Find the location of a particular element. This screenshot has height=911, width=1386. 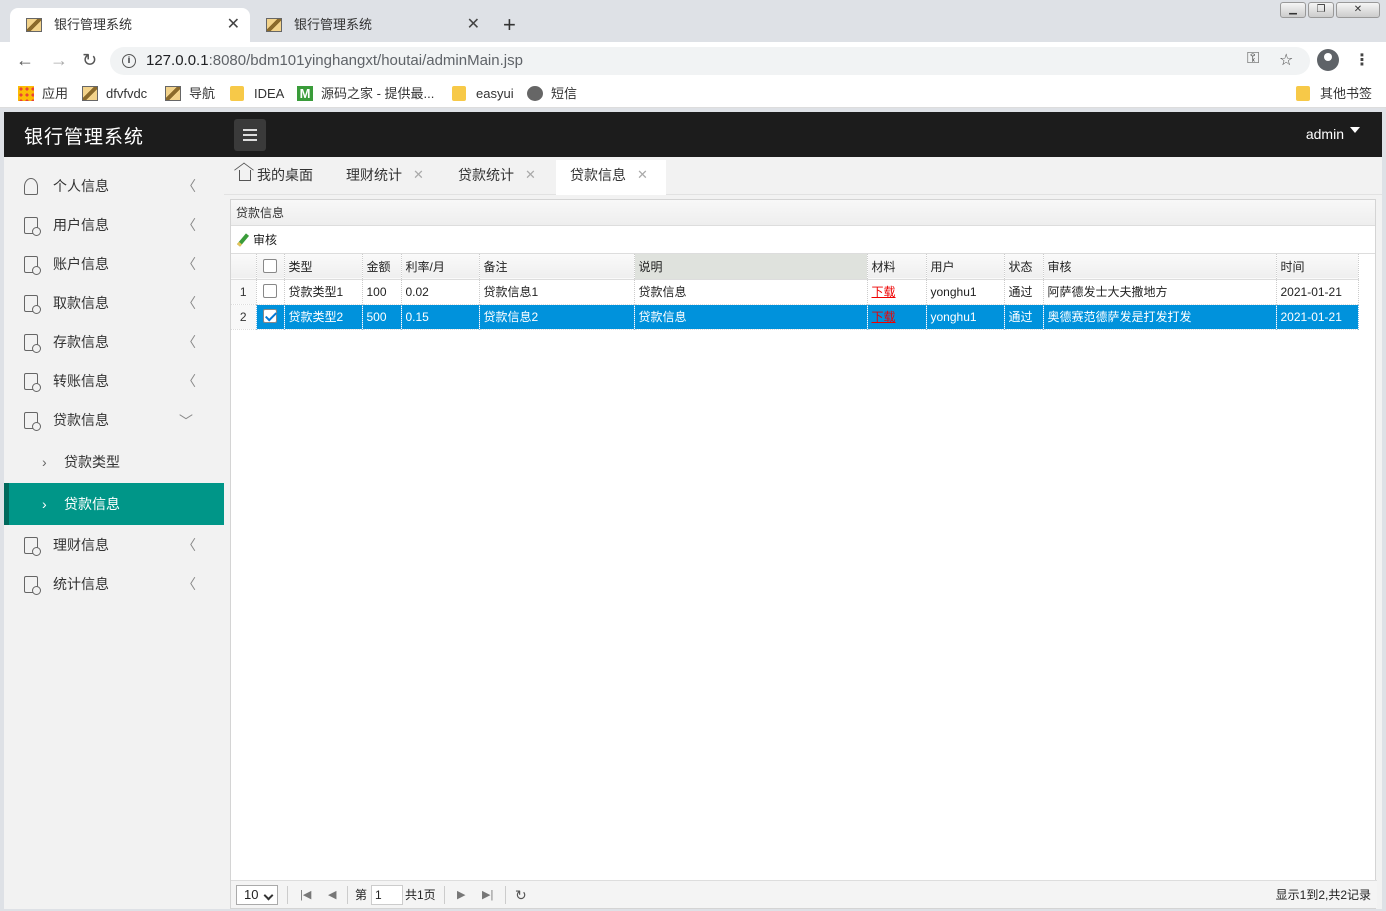

menu-dots-icon: ⋮ is located at coordinates (1362, 60).